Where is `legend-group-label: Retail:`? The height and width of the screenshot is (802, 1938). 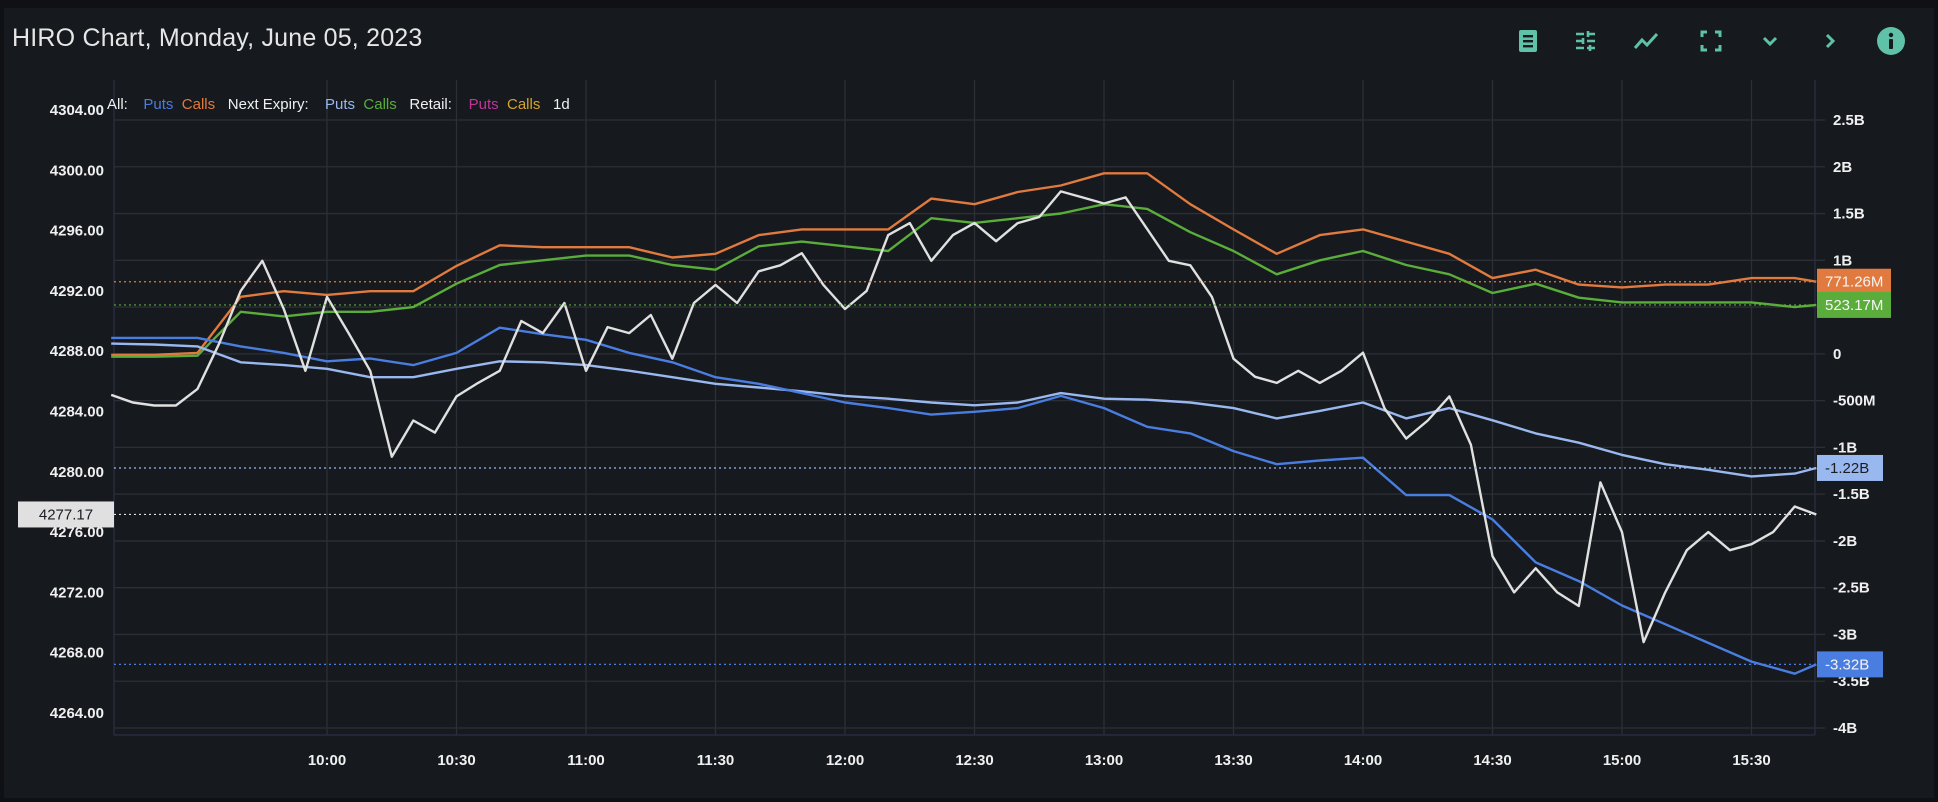
legend-group-label: Retail: is located at coordinates (430, 104).